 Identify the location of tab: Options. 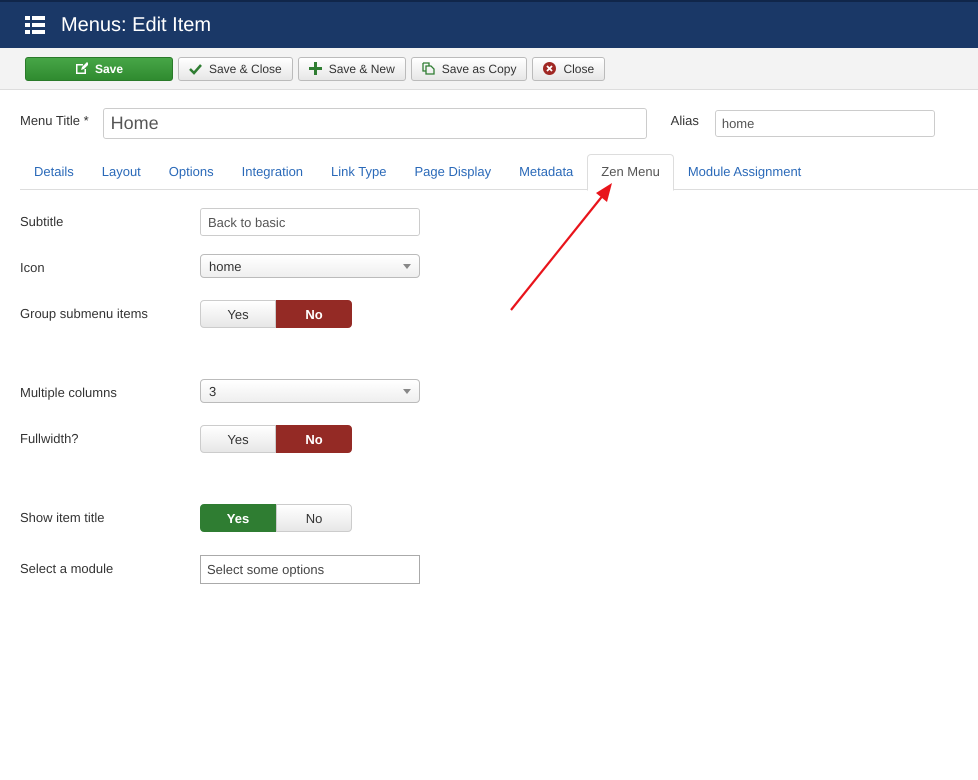
(191, 171).